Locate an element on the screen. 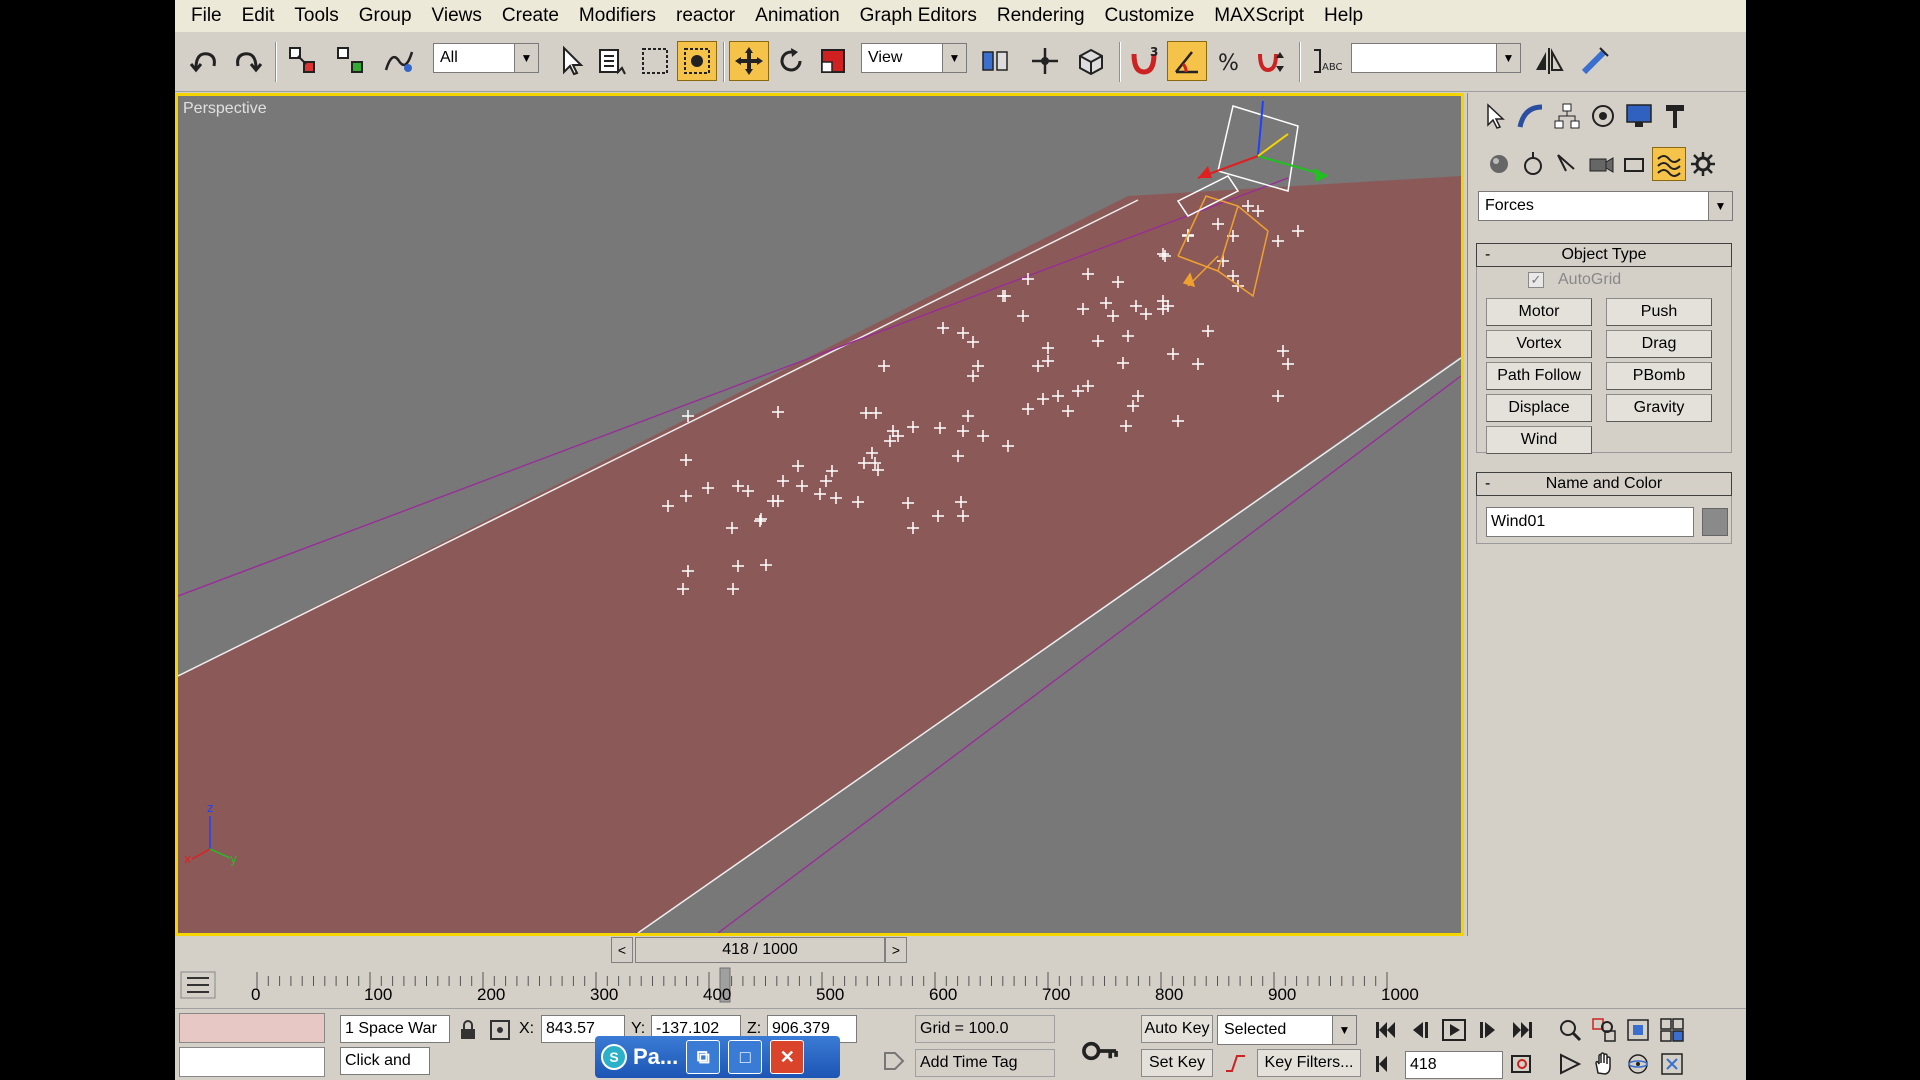  menu-animation: Animation is located at coordinates (797, 16).